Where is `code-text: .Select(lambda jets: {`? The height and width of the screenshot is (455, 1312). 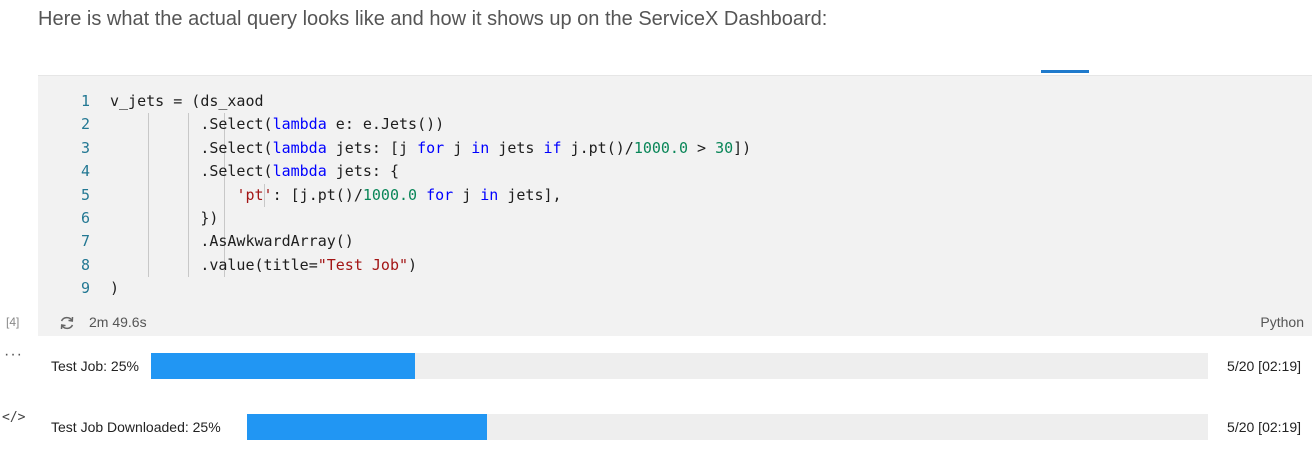
code-text: .Select(lambda jets: { is located at coordinates (254, 171).